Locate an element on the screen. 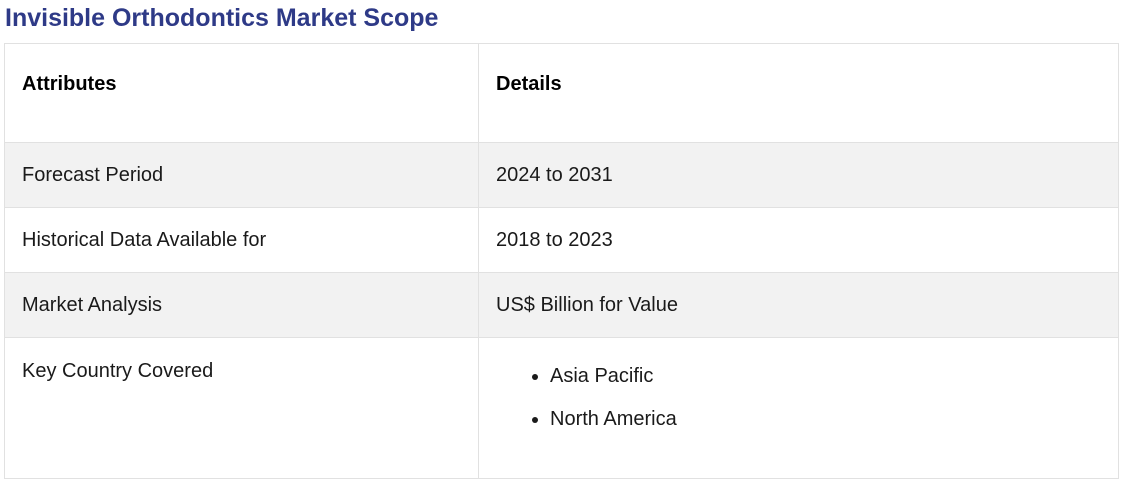 This screenshot has width=1122, height=484. region-list: Asia Pacific North America is located at coordinates (798, 397).